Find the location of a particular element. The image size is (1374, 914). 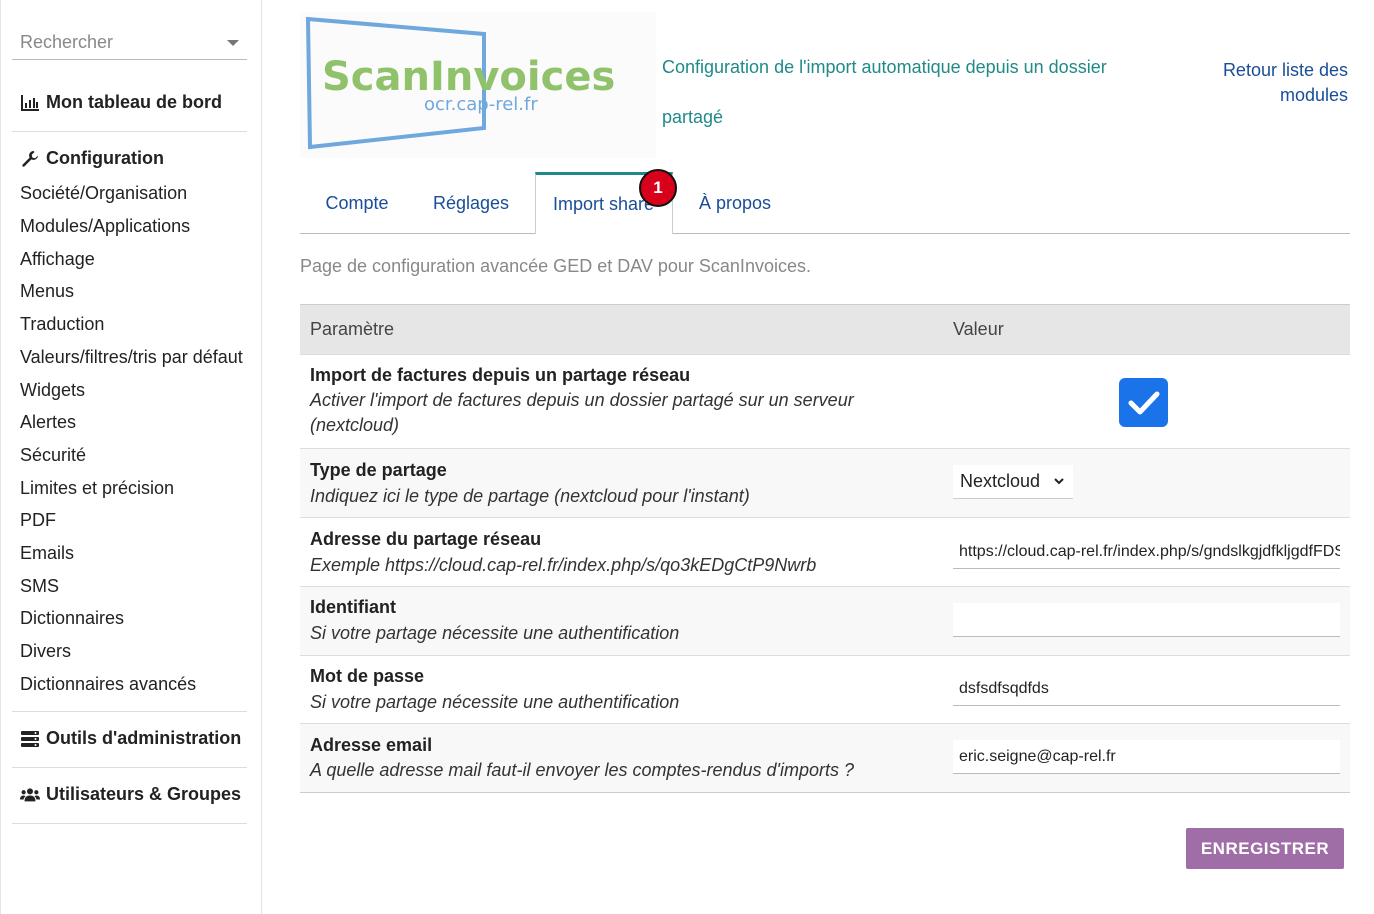

sidebar-users-groups-label: Utilisateurs & Groupes is located at coordinates (144, 794).